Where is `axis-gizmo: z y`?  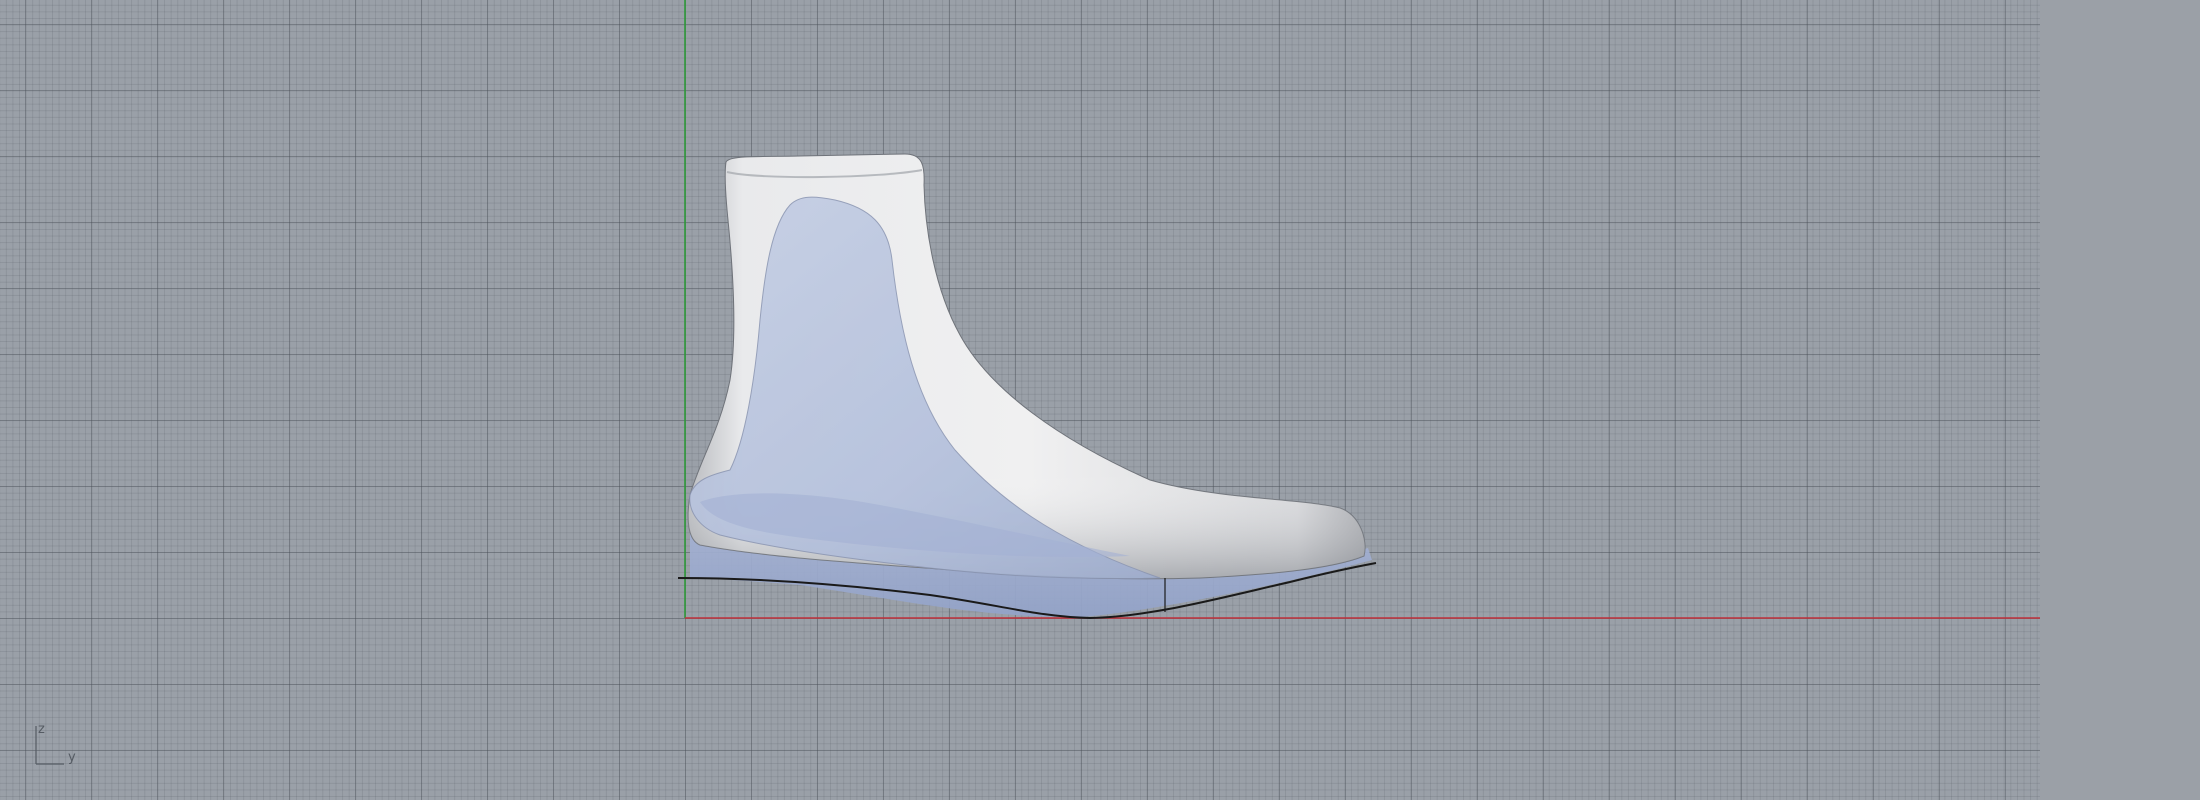 axis-gizmo: z y is located at coordinates (60, 747).